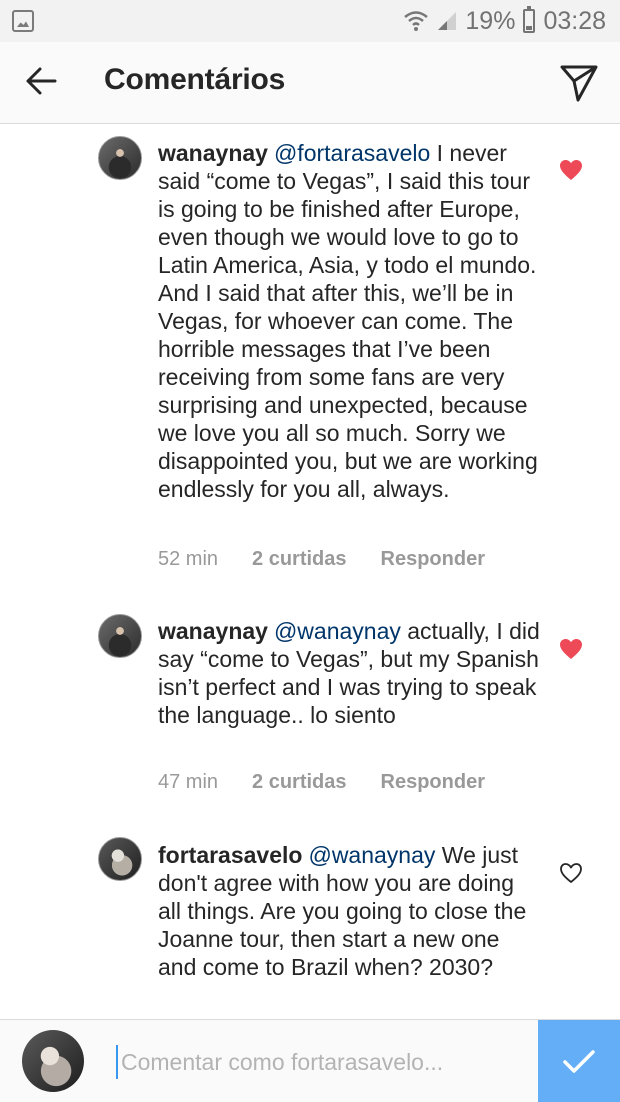  I want to click on back-arrow-icon, so click(41, 81).